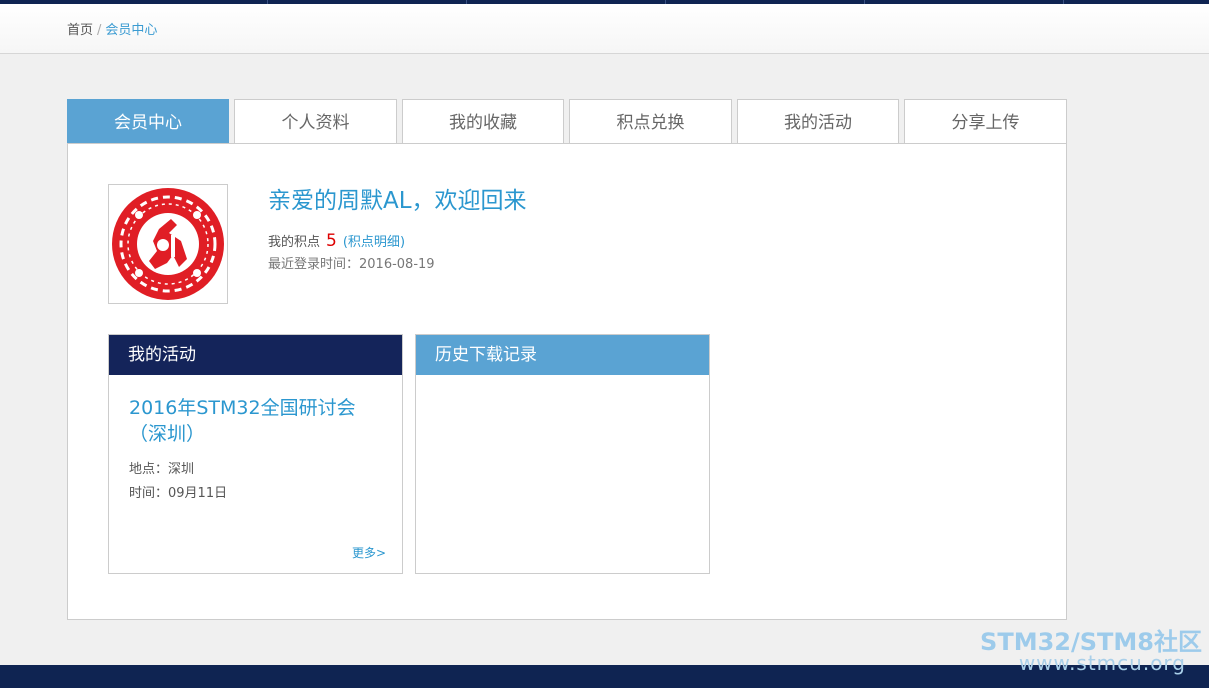 This screenshot has height=688, width=1209. What do you see at coordinates (294, 242) in the screenshot?
I see `points-label: 我的积点` at bounding box center [294, 242].